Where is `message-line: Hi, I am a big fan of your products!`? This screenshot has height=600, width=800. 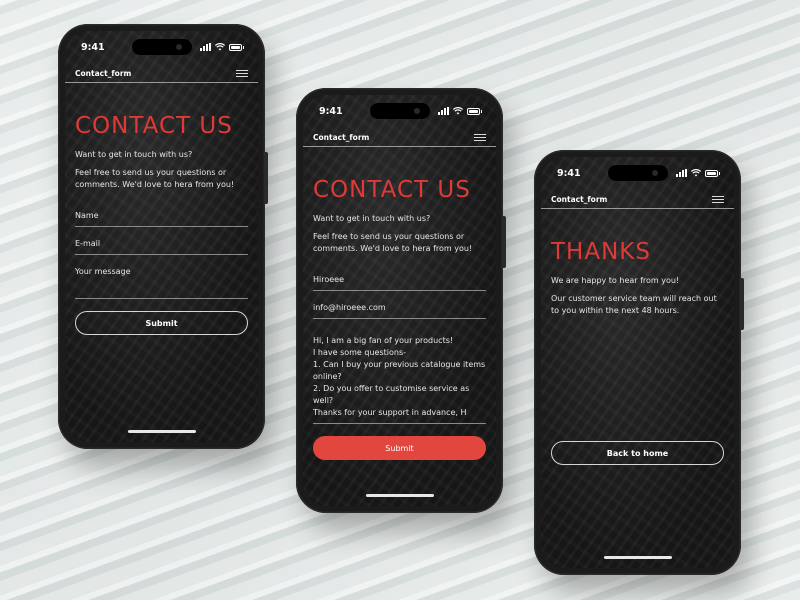 message-line: Hi, I am a big fan of your products! is located at coordinates (383, 340).